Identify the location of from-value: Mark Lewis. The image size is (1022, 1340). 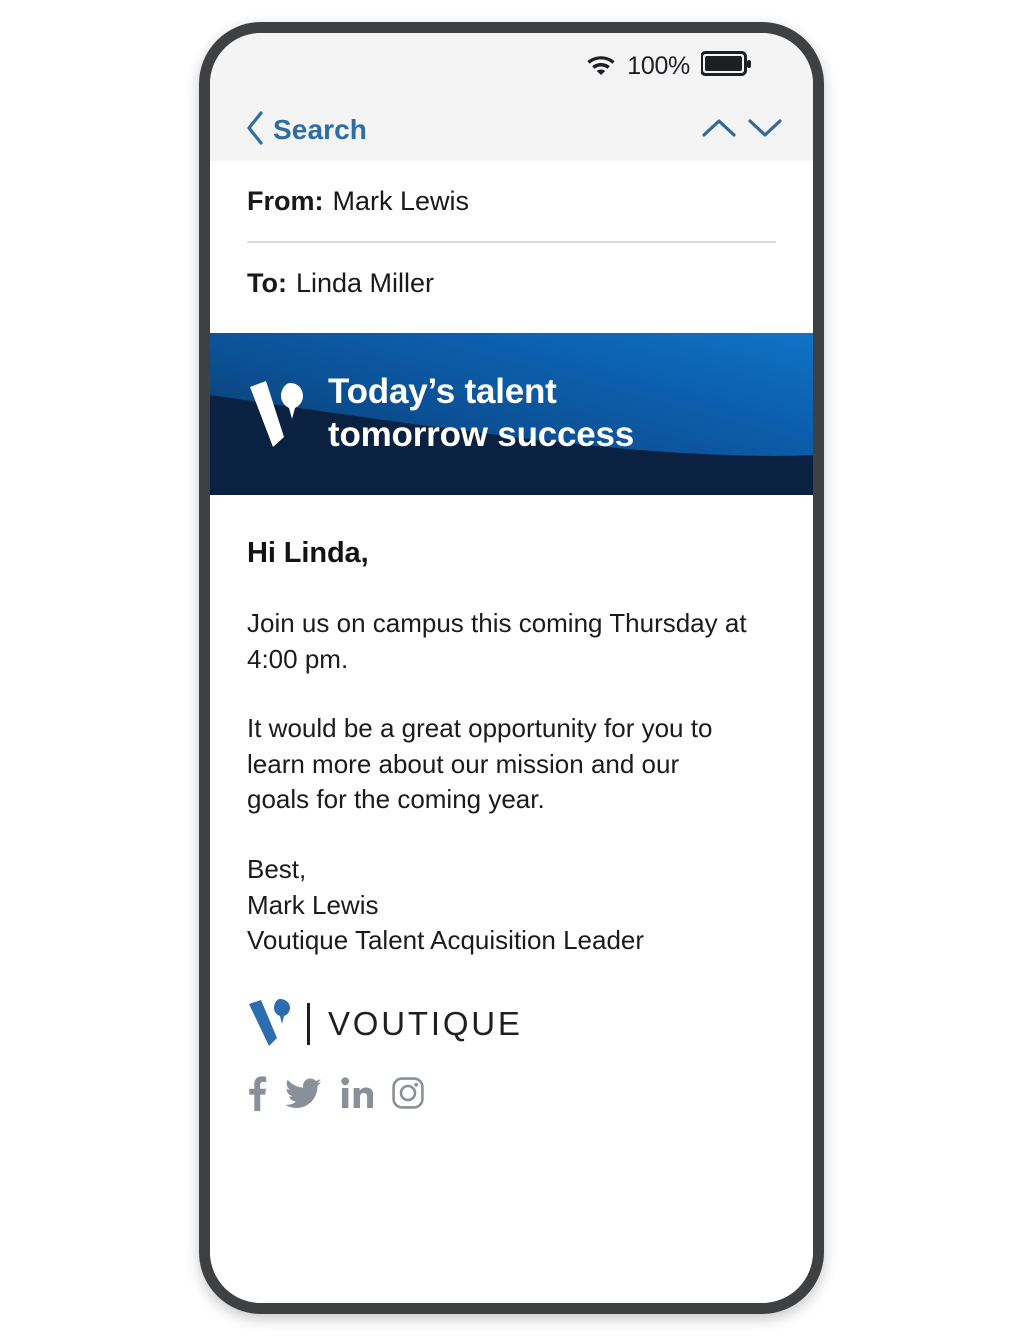
(401, 200).